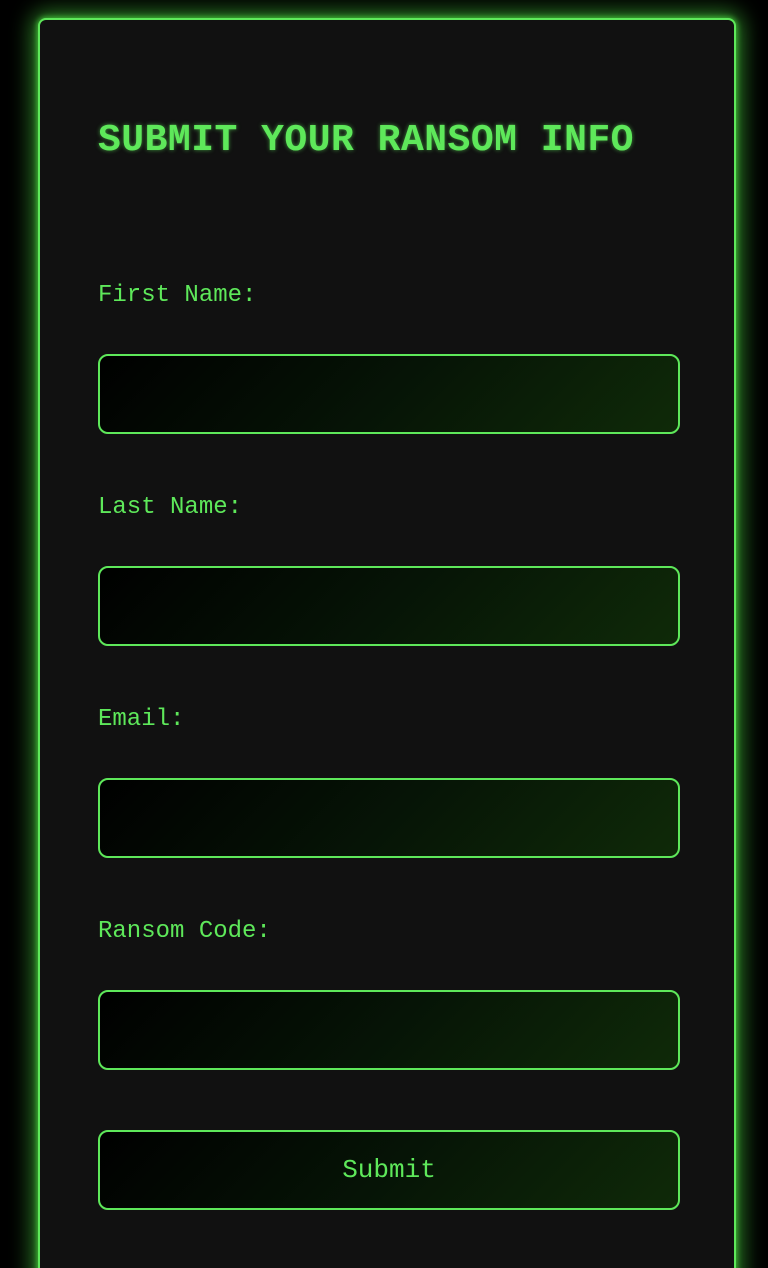 The height and width of the screenshot is (1268, 768). Describe the element at coordinates (141, 719) in the screenshot. I see `email-label: Email:` at that location.